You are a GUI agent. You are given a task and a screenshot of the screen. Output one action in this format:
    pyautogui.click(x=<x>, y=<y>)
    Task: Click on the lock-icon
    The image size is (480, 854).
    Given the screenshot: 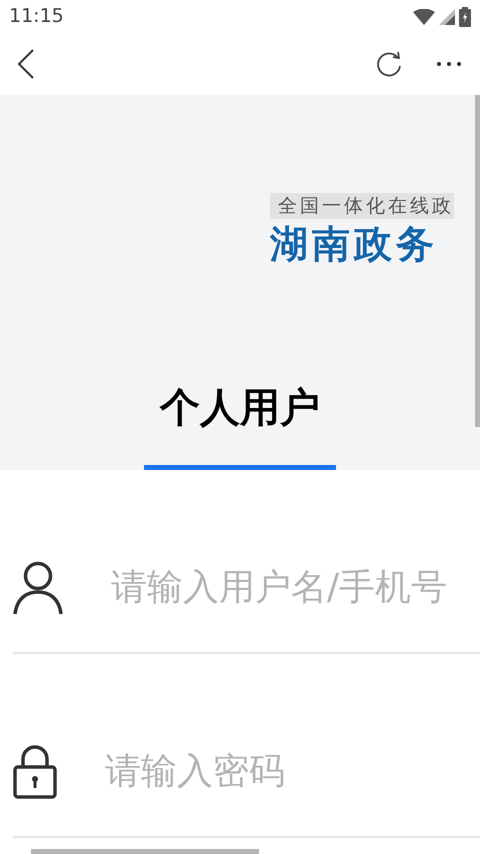 What is the action you would take?
    pyautogui.click(x=35, y=772)
    